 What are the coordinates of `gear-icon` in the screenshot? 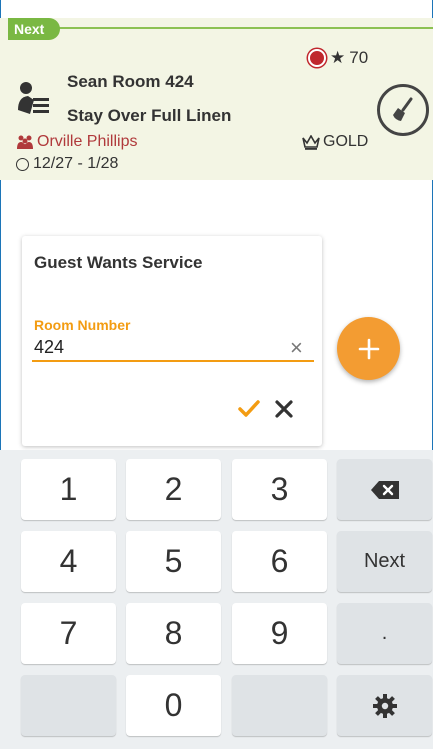 It's located at (384, 705).